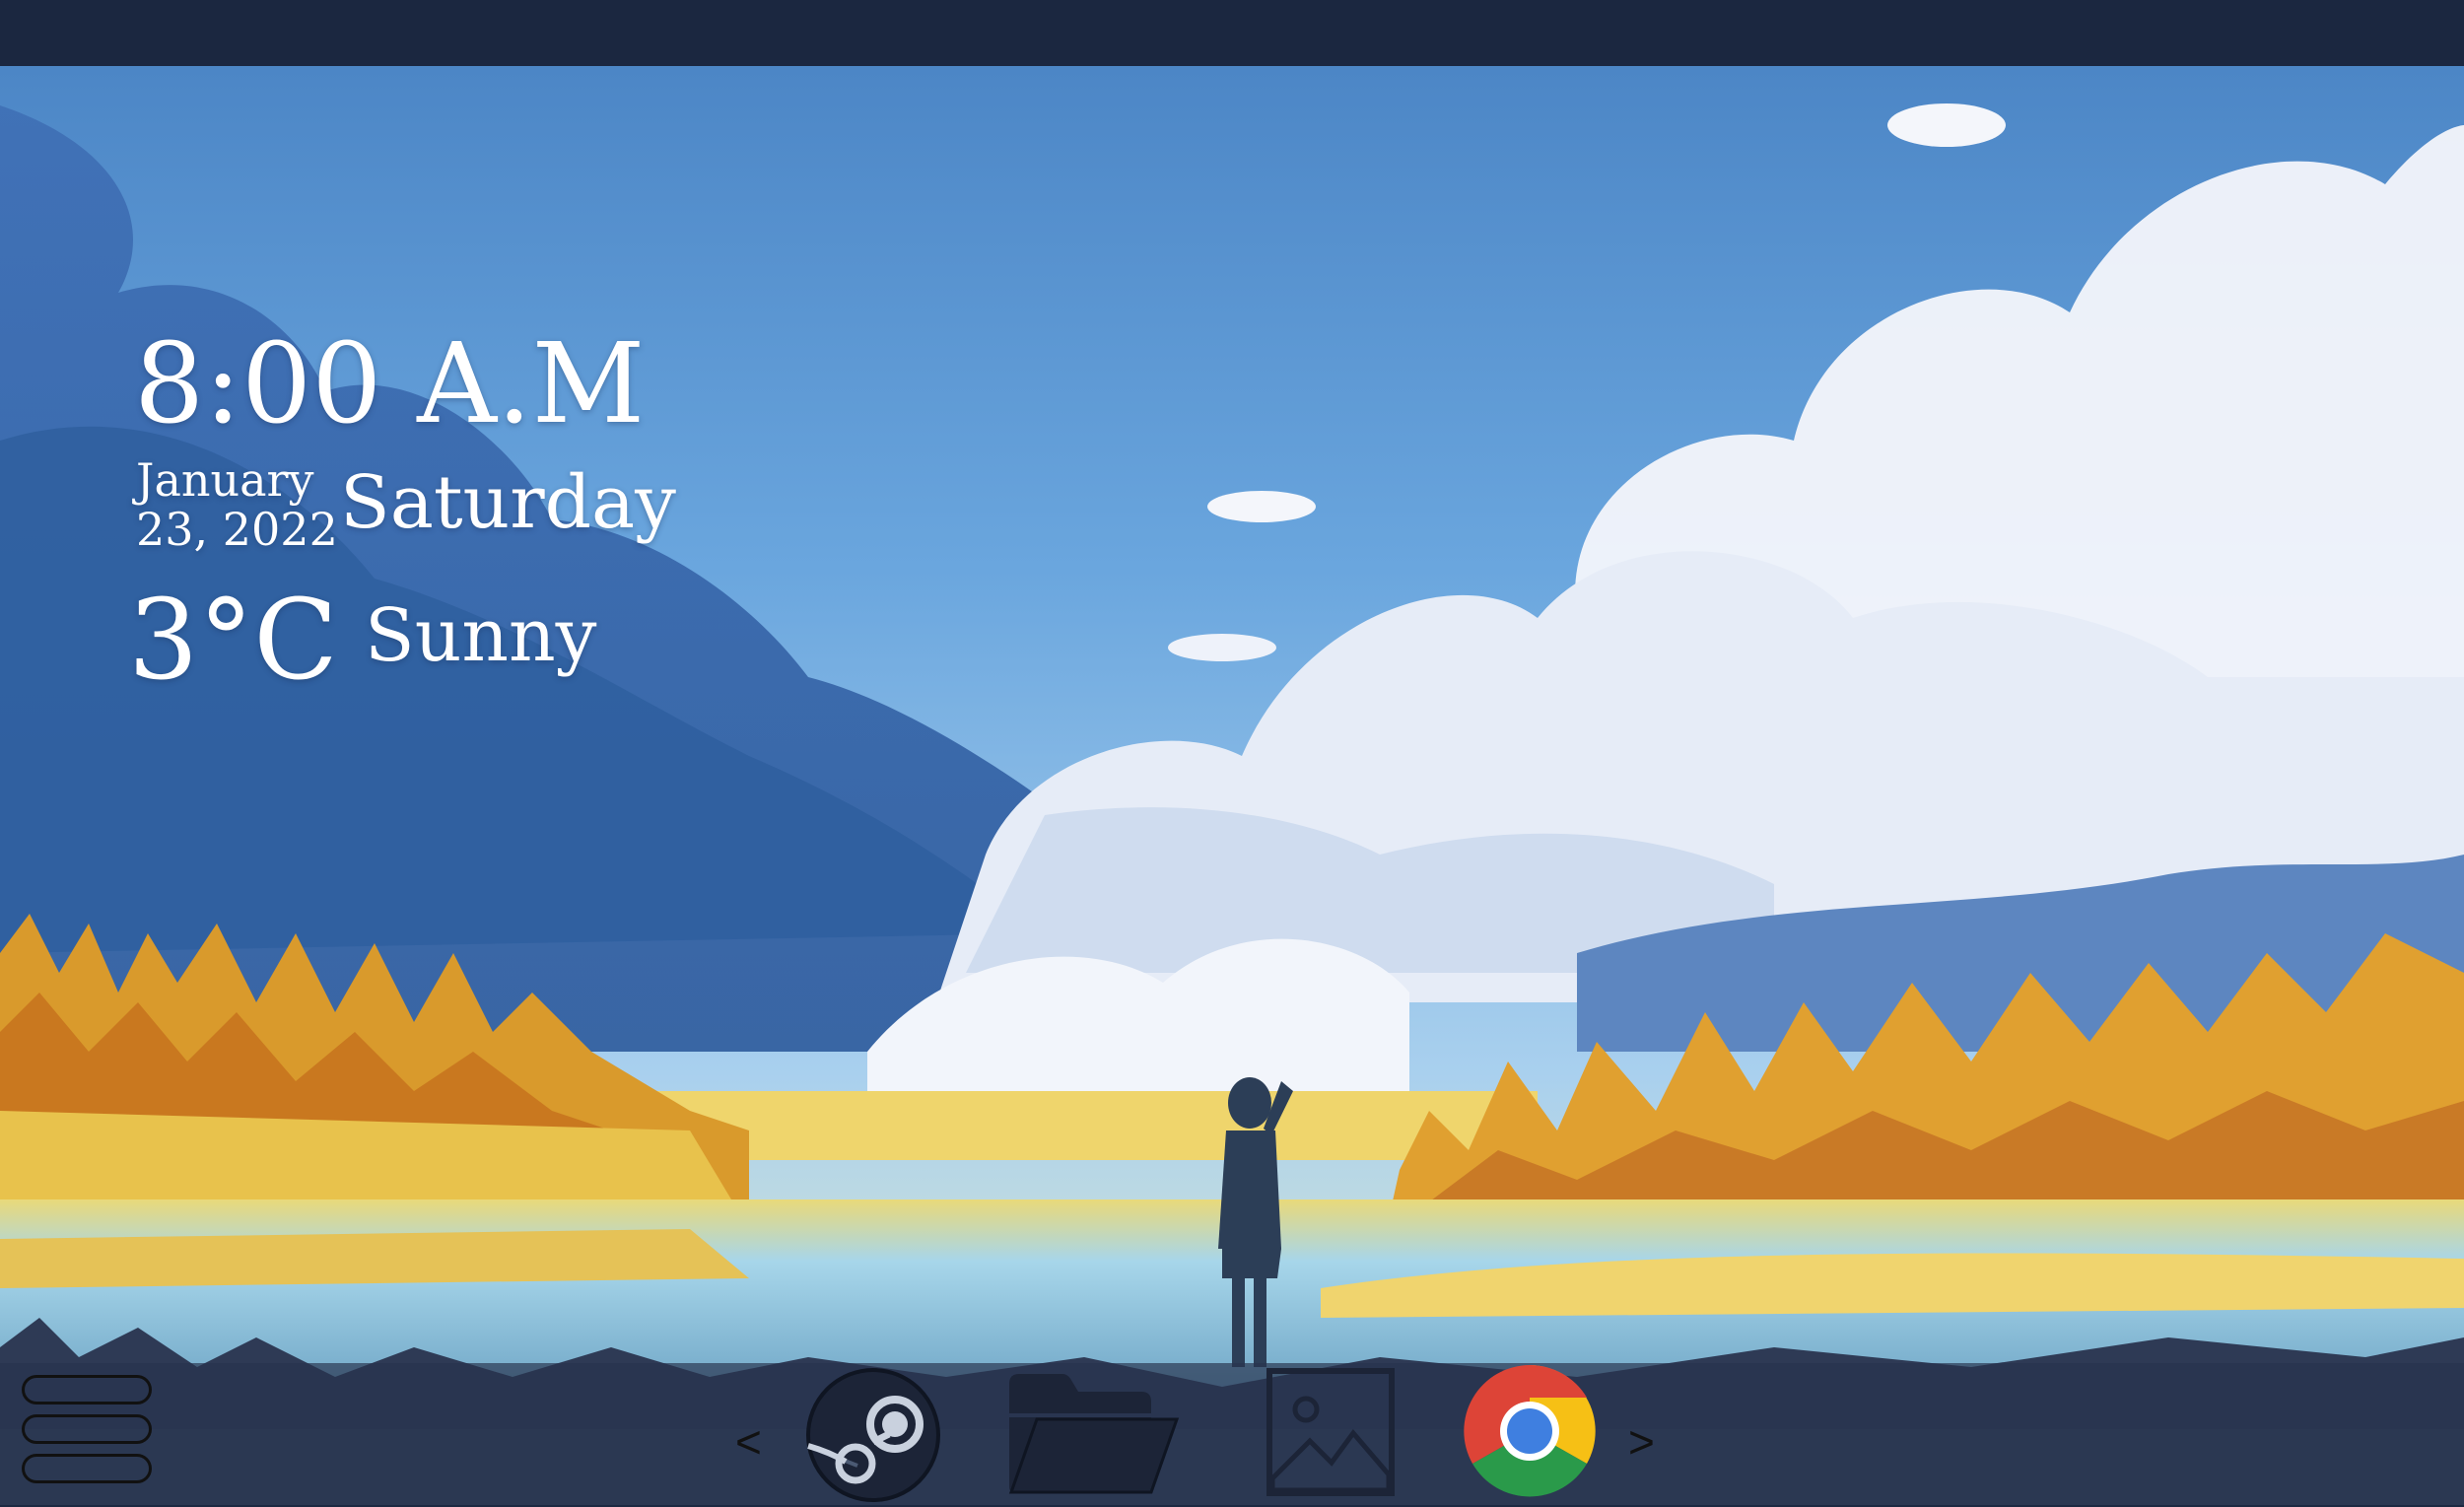 Image resolution: width=2464 pixels, height=1507 pixels. Describe the element at coordinates (508, 502) in the screenshot. I see `weekday-text: Saturday` at that location.